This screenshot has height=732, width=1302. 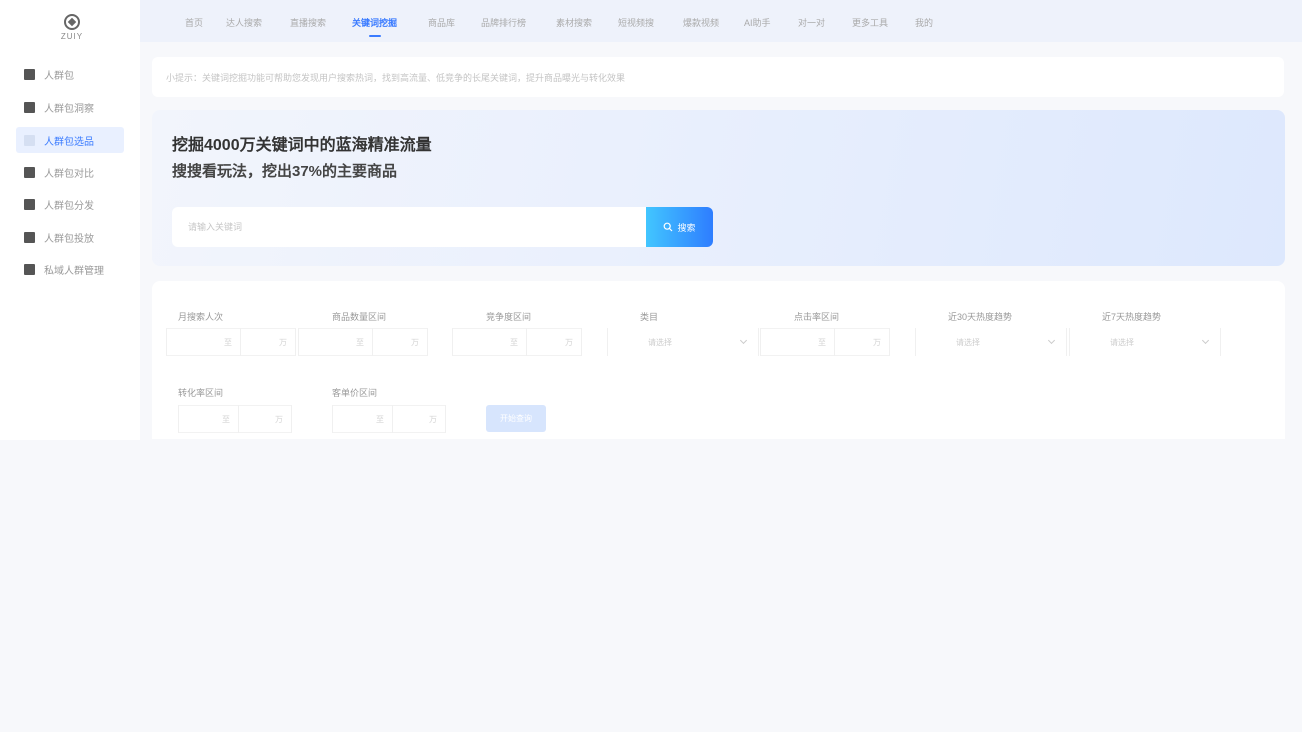 I want to click on sidebar-item-label: 人群包分发, so click(x=69, y=206).